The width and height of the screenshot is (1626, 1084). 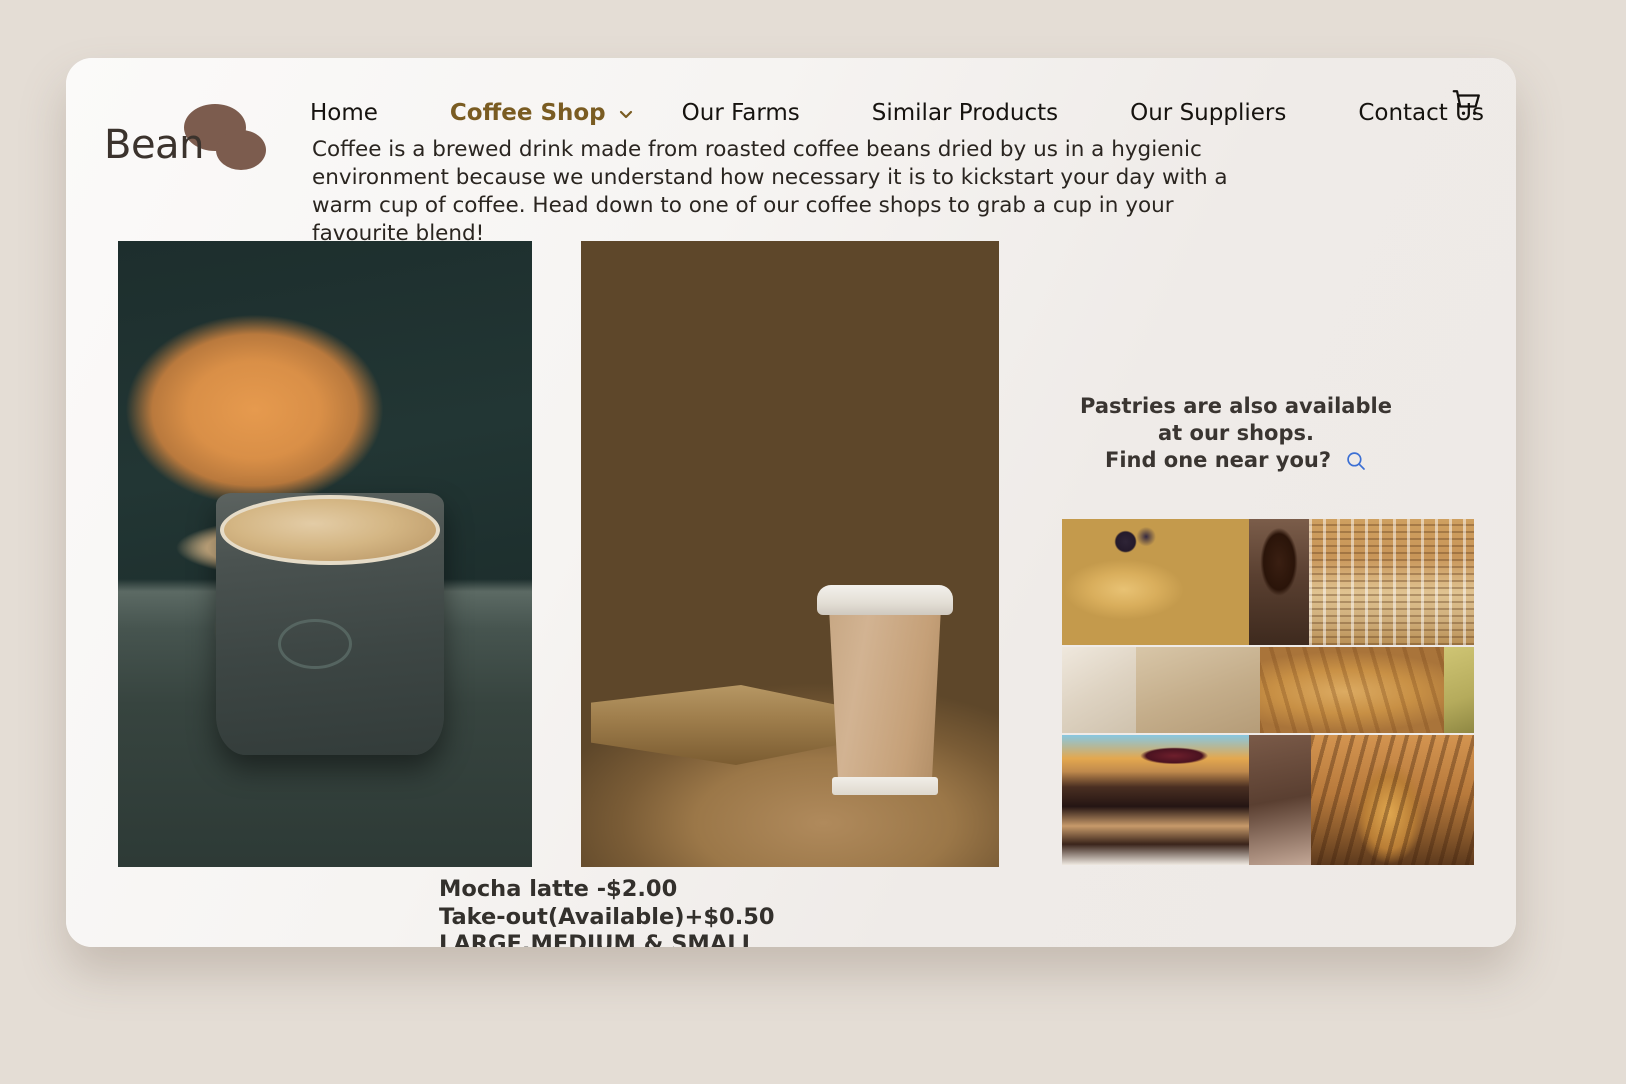 I want to click on takeaway-coffee-photo, so click(x=790, y=554).